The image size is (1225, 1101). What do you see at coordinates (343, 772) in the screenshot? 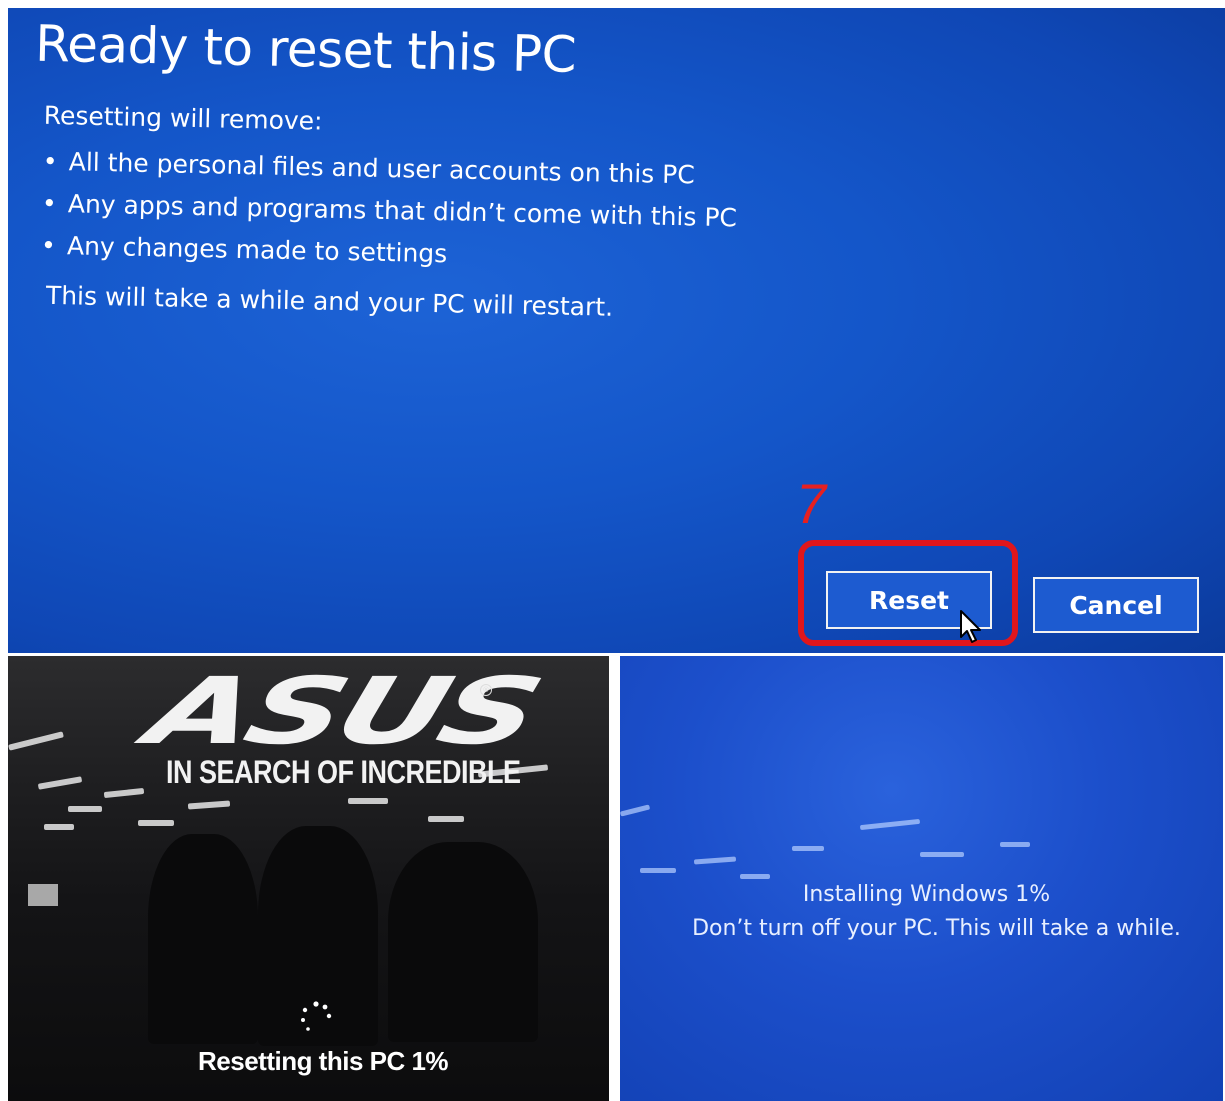
I see `asus-tagline: IN SEARCH OF INCREDIBLE` at bounding box center [343, 772].